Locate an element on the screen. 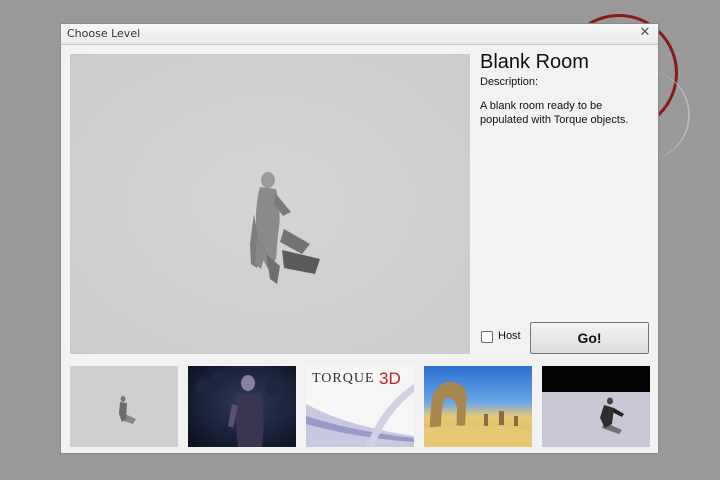 This screenshot has width=720, height=480. desert-arch-scene is located at coordinates (478, 414).